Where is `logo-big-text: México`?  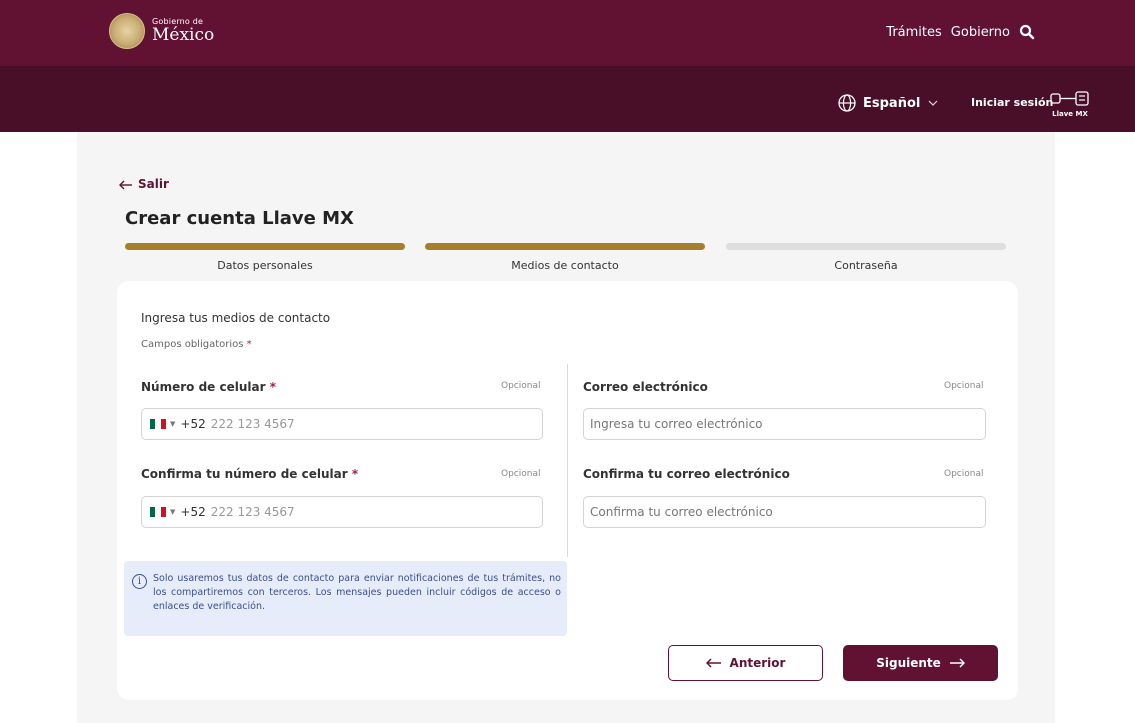
logo-big-text: México is located at coordinates (183, 35).